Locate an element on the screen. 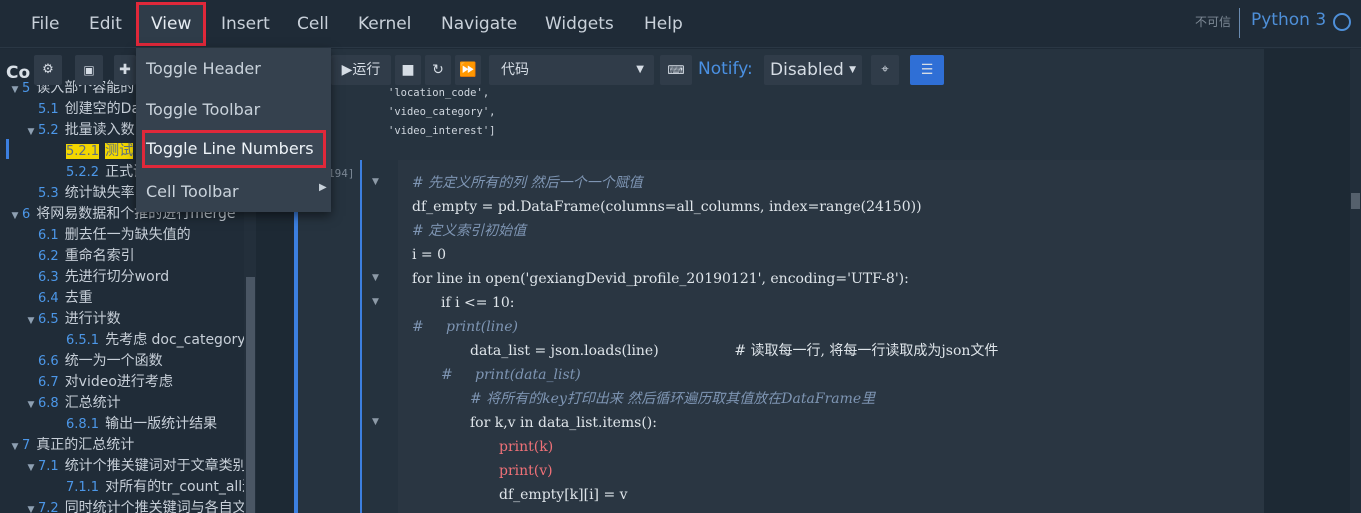 The height and width of the screenshot is (513, 1361). toc-number: 6.7 is located at coordinates (48, 382).